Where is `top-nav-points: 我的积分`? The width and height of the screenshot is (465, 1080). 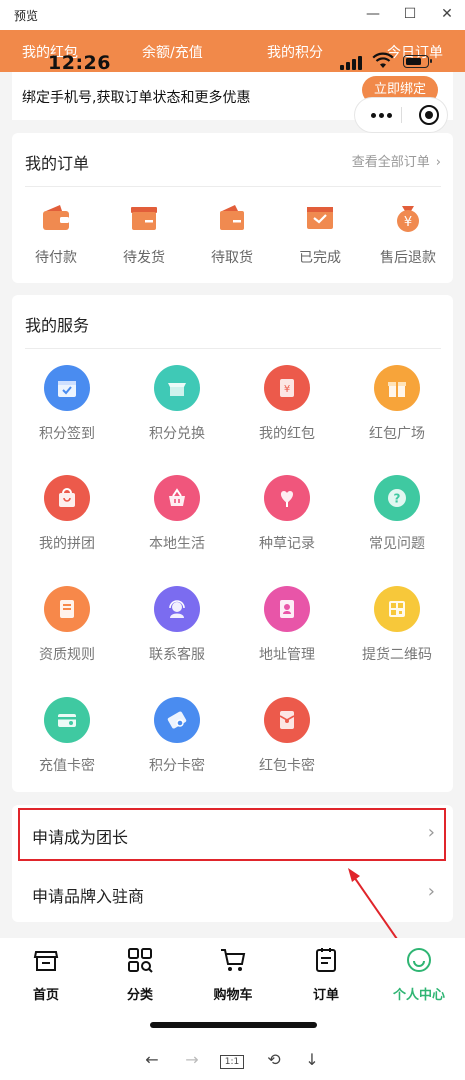 top-nav-points: 我的积分 is located at coordinates (295, 52).